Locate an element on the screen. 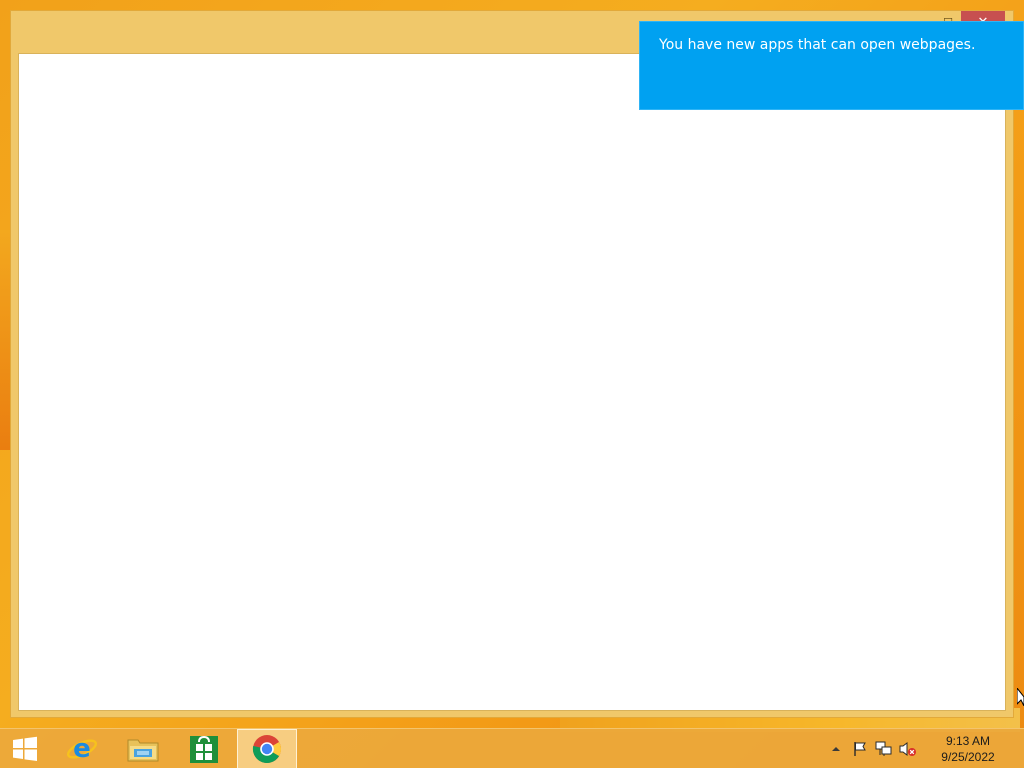  mouse-cursor-icon is located at coordinates (1020, 697).